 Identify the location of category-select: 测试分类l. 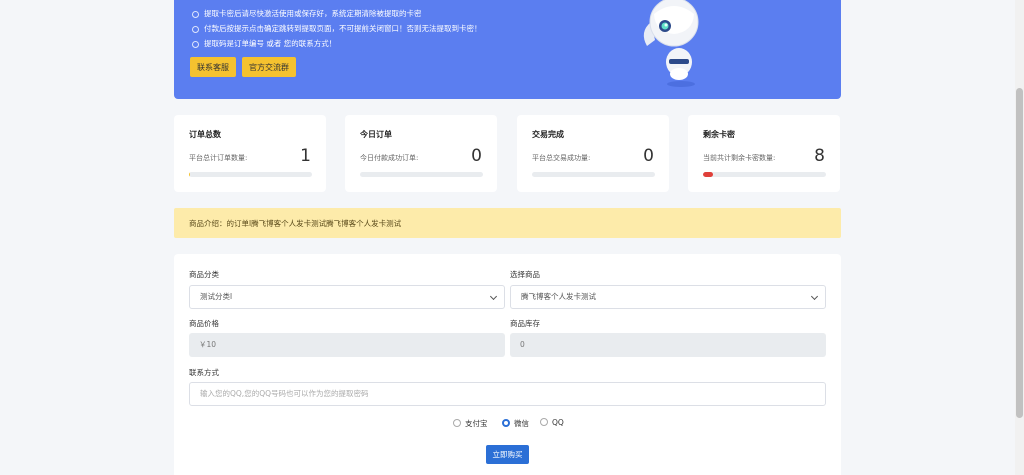
(347, 297).